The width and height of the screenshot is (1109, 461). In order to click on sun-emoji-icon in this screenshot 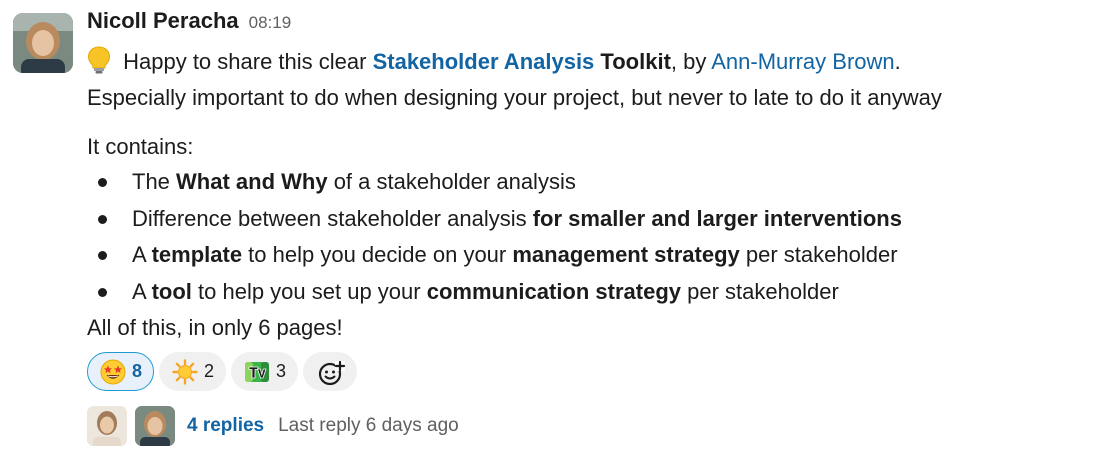, I will do `click(185, 371)`.